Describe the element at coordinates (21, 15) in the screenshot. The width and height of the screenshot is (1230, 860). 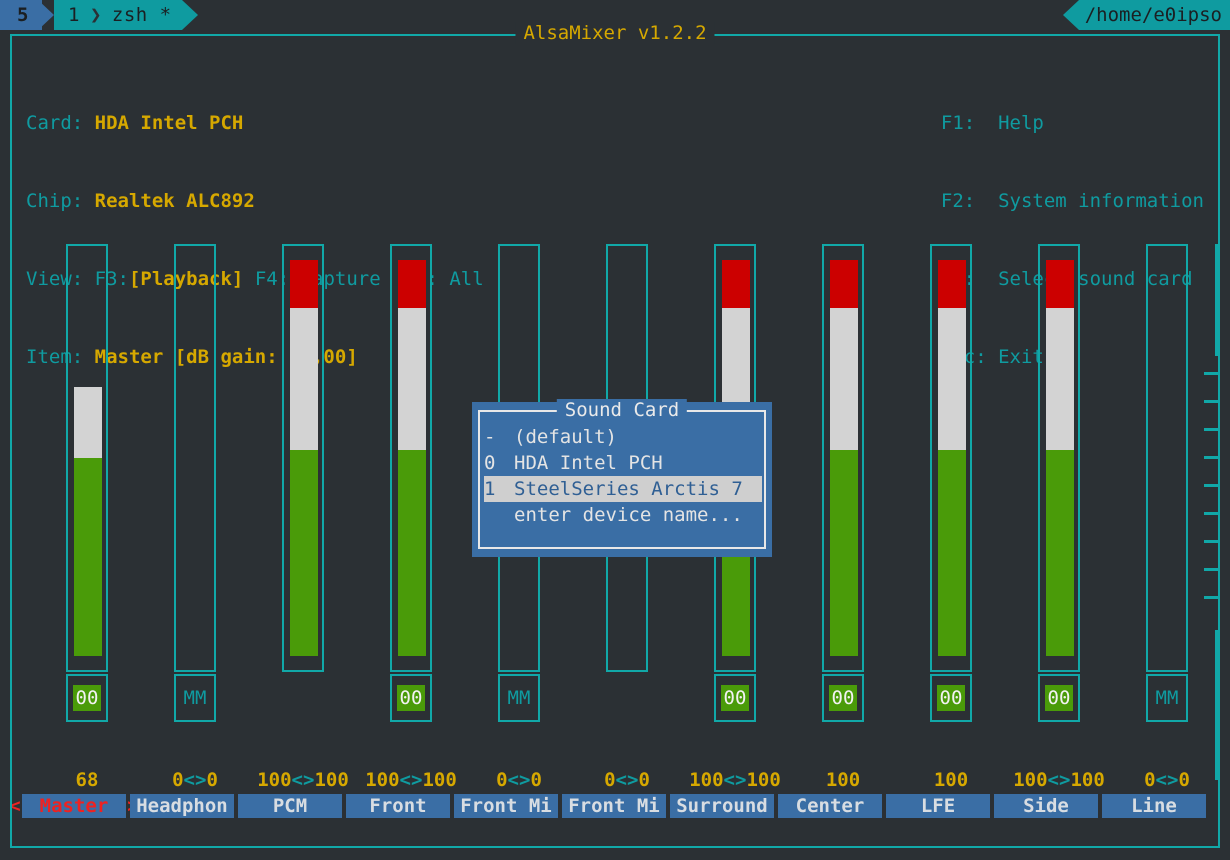
I see `terminal-tab-number: 5` at that location.